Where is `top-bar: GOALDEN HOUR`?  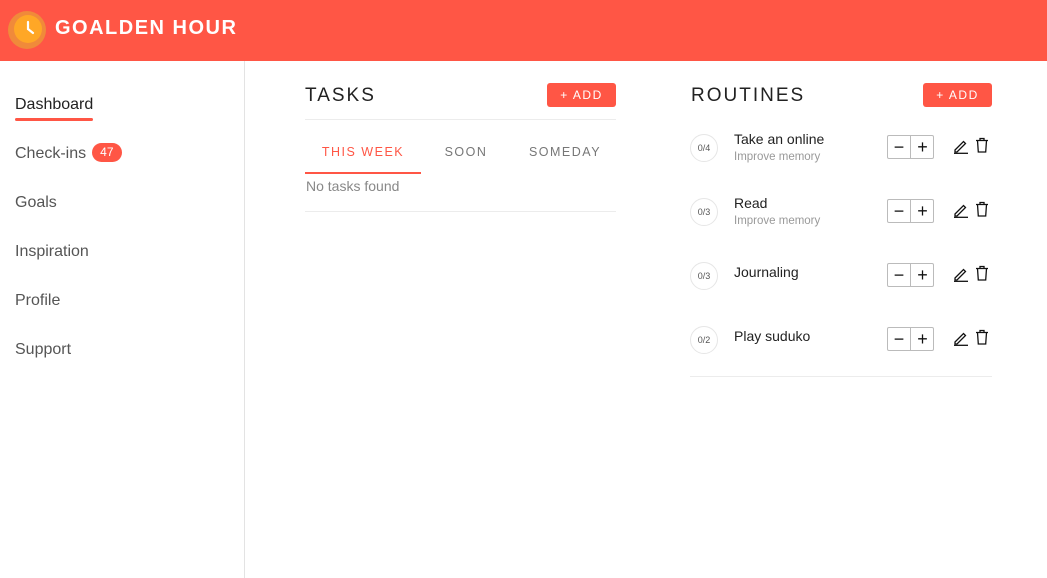
top-bar: GOALDEN HOUR is located at coordinates (523, 30).